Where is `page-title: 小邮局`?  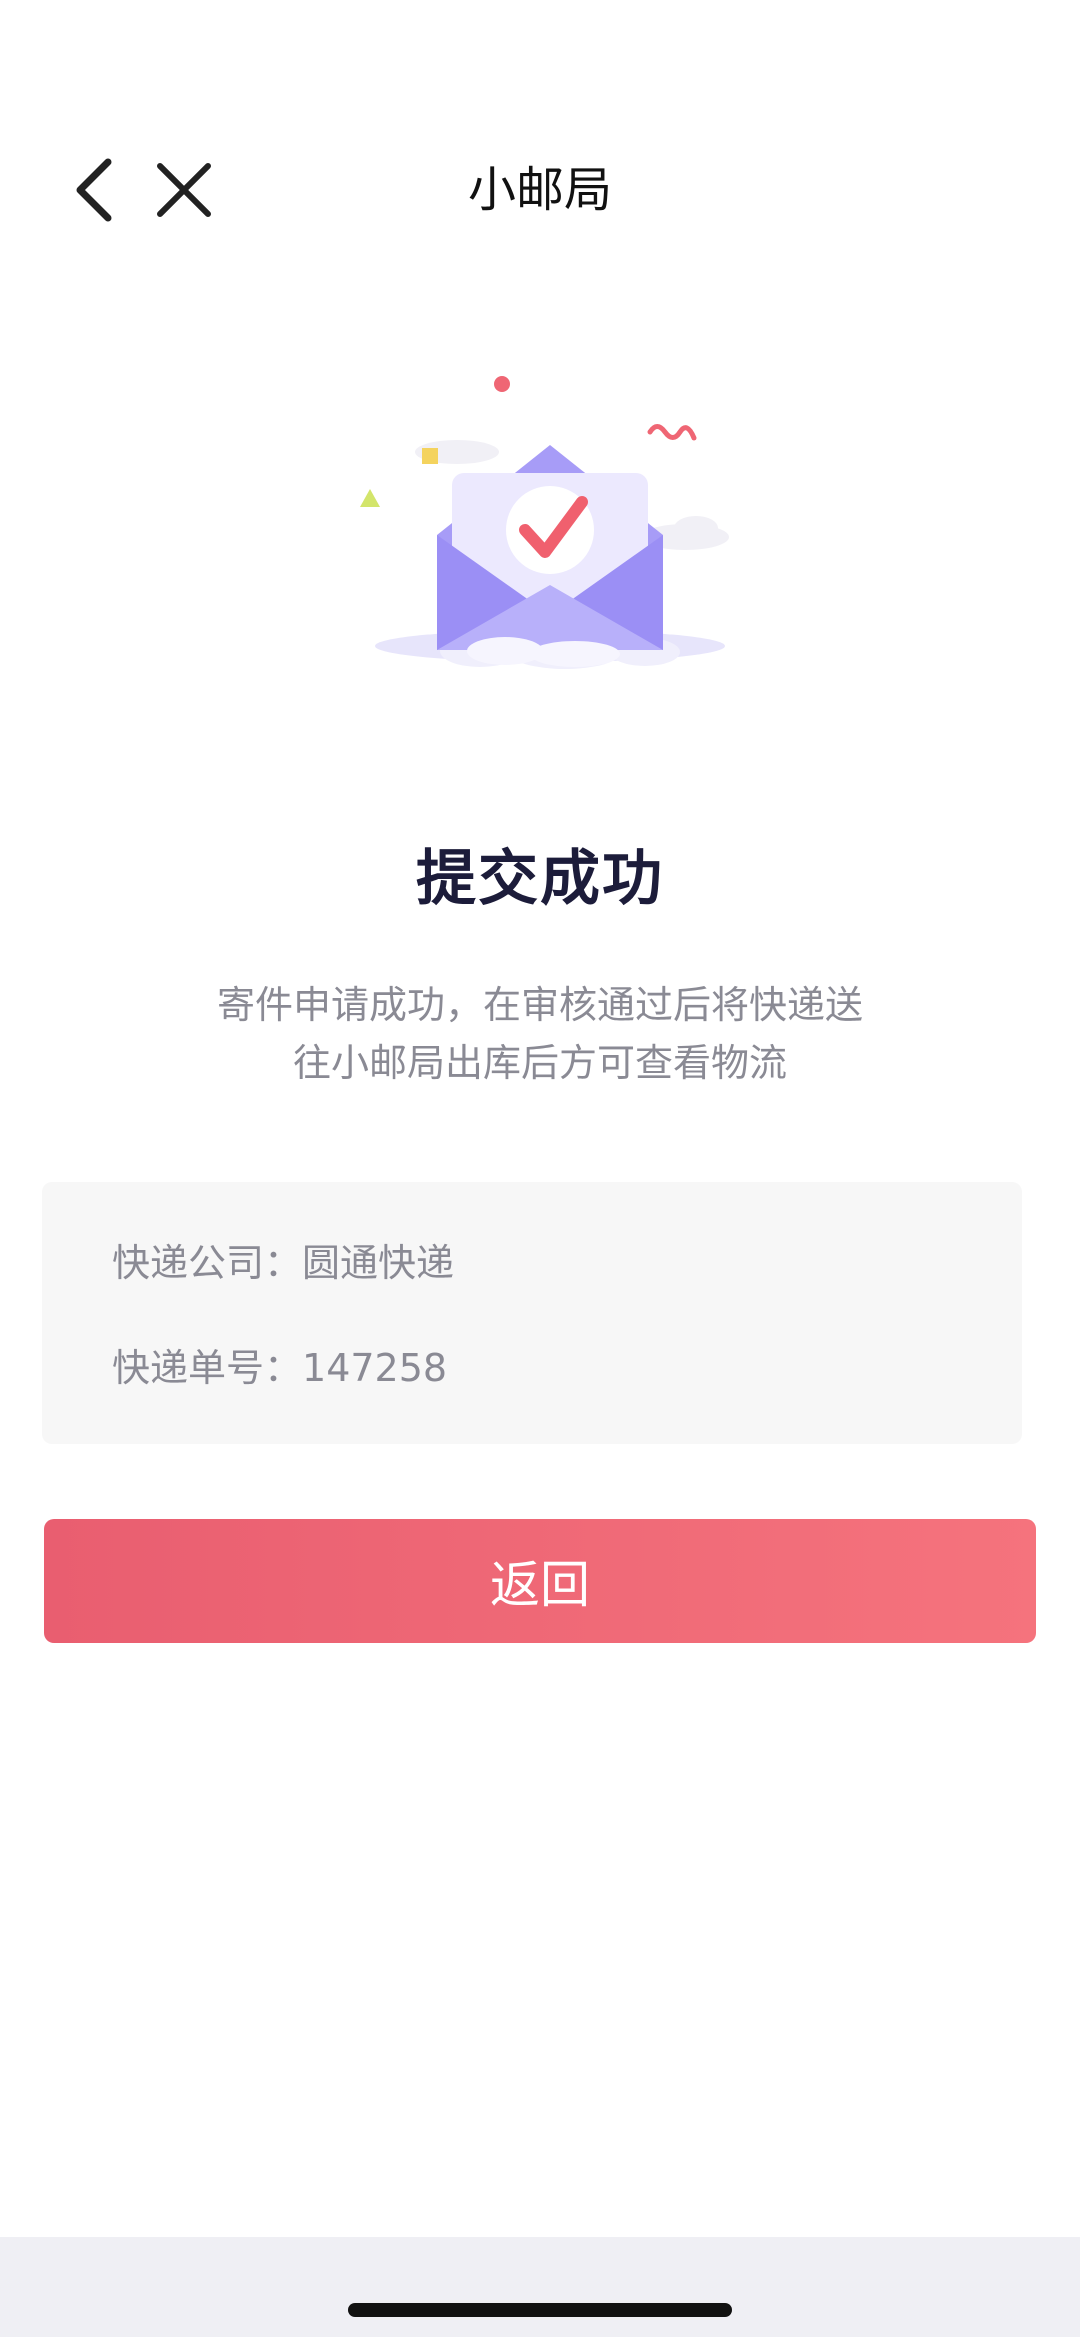
page-title: 小邮局 is located at coordinates (539, 190).